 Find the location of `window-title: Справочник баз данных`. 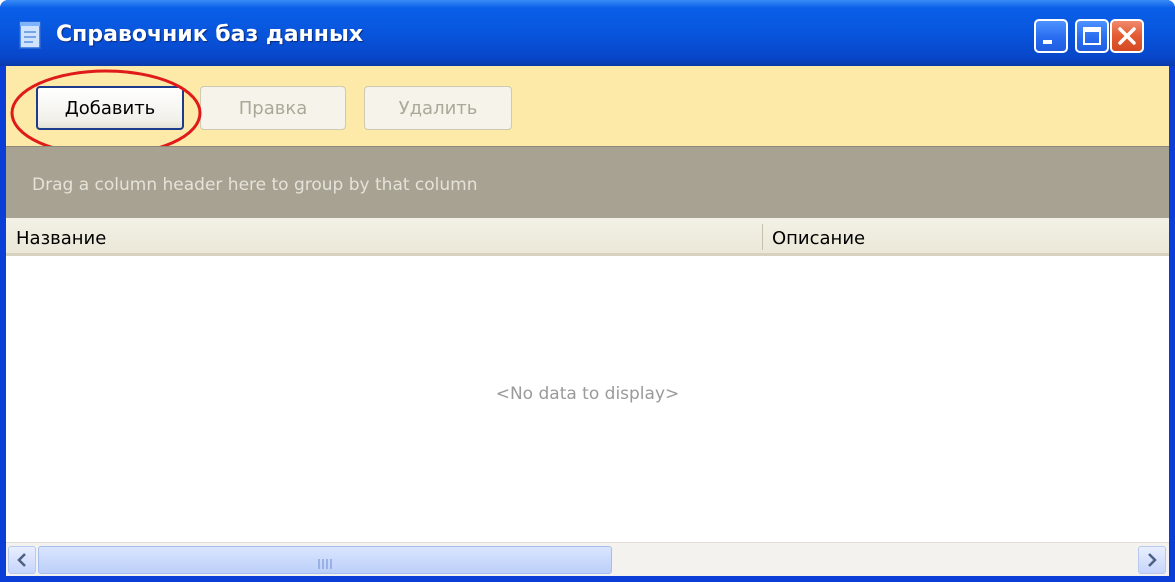

window-title: Справочник баз данных is located at coordinates (210, 34).